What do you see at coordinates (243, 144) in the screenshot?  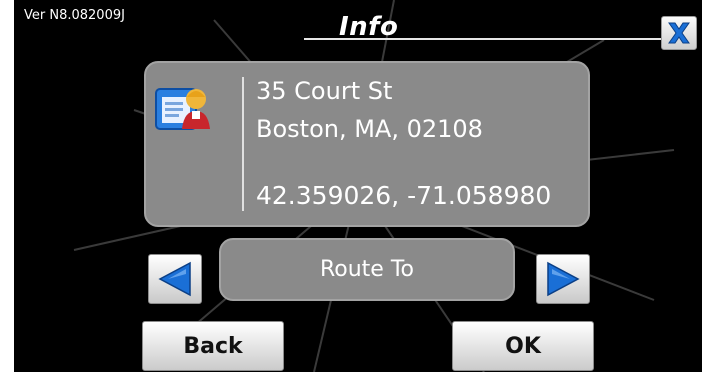 I see `panel-divider` at bounding box center [243, 144].